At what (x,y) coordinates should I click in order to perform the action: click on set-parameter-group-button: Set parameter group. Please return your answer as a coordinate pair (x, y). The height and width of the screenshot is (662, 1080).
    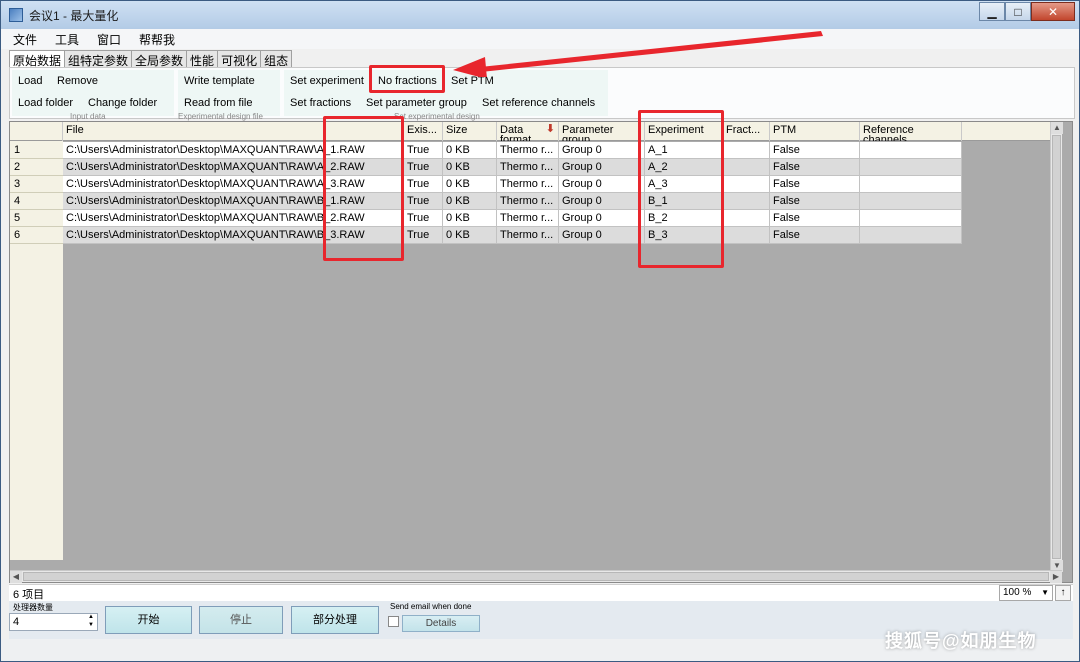
    Looking at the image, I should click on (416, 103).